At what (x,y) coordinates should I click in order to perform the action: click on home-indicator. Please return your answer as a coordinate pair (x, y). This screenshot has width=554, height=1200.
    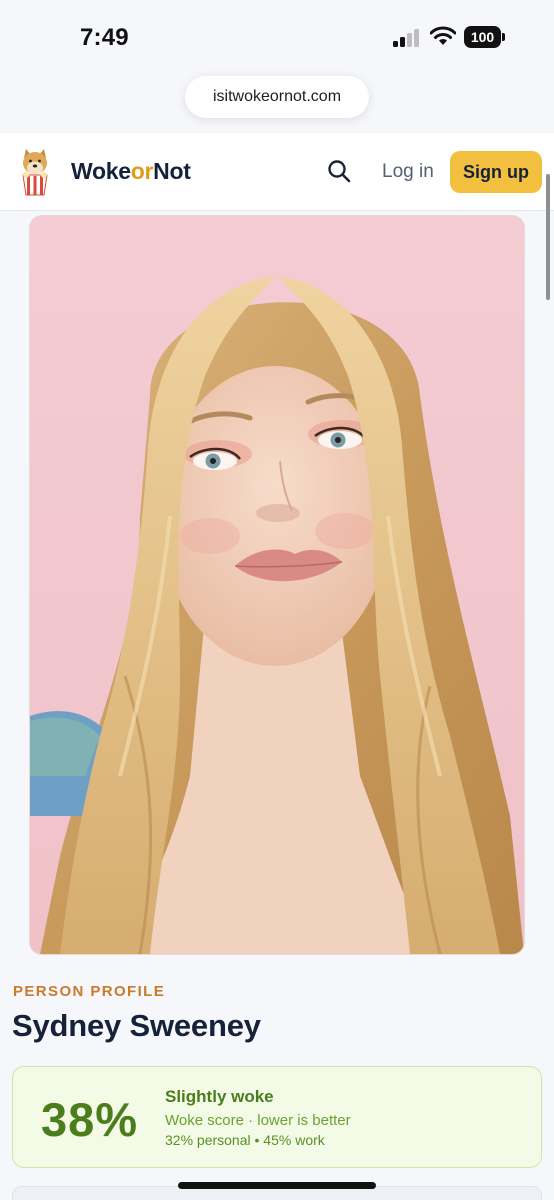
    Looking at the image, I should click on (277, 1185).